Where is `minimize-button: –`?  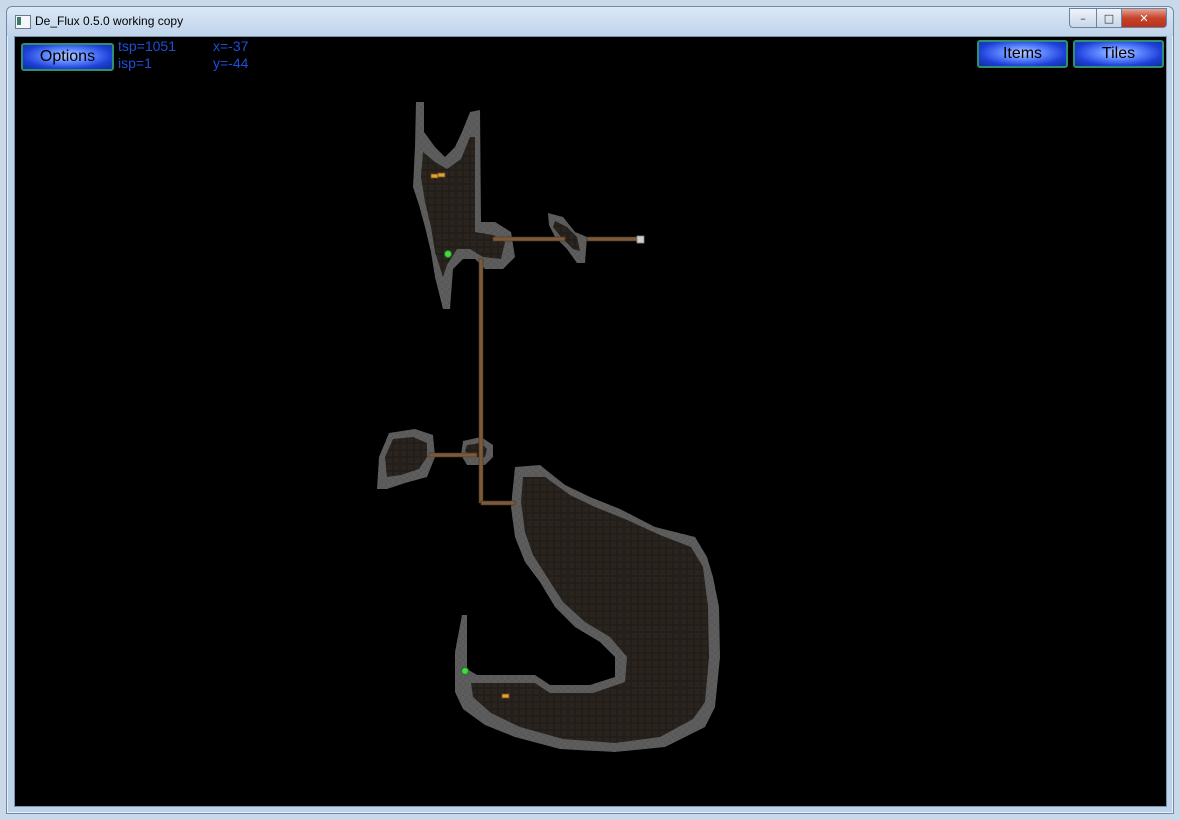
minimize-button: – is located at coordinates (1083, 18).